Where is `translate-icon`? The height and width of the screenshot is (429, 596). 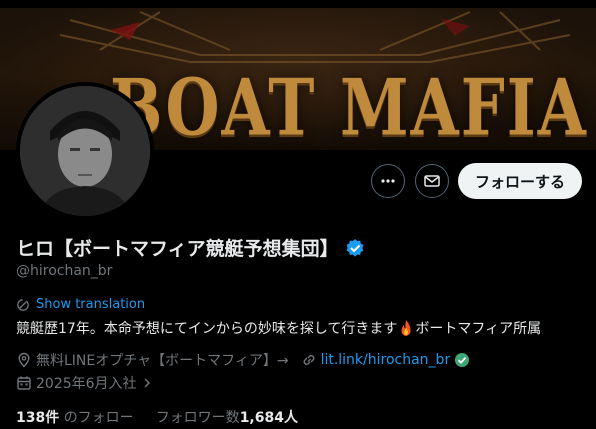
translate-icon is located at coordinates (23, 304).